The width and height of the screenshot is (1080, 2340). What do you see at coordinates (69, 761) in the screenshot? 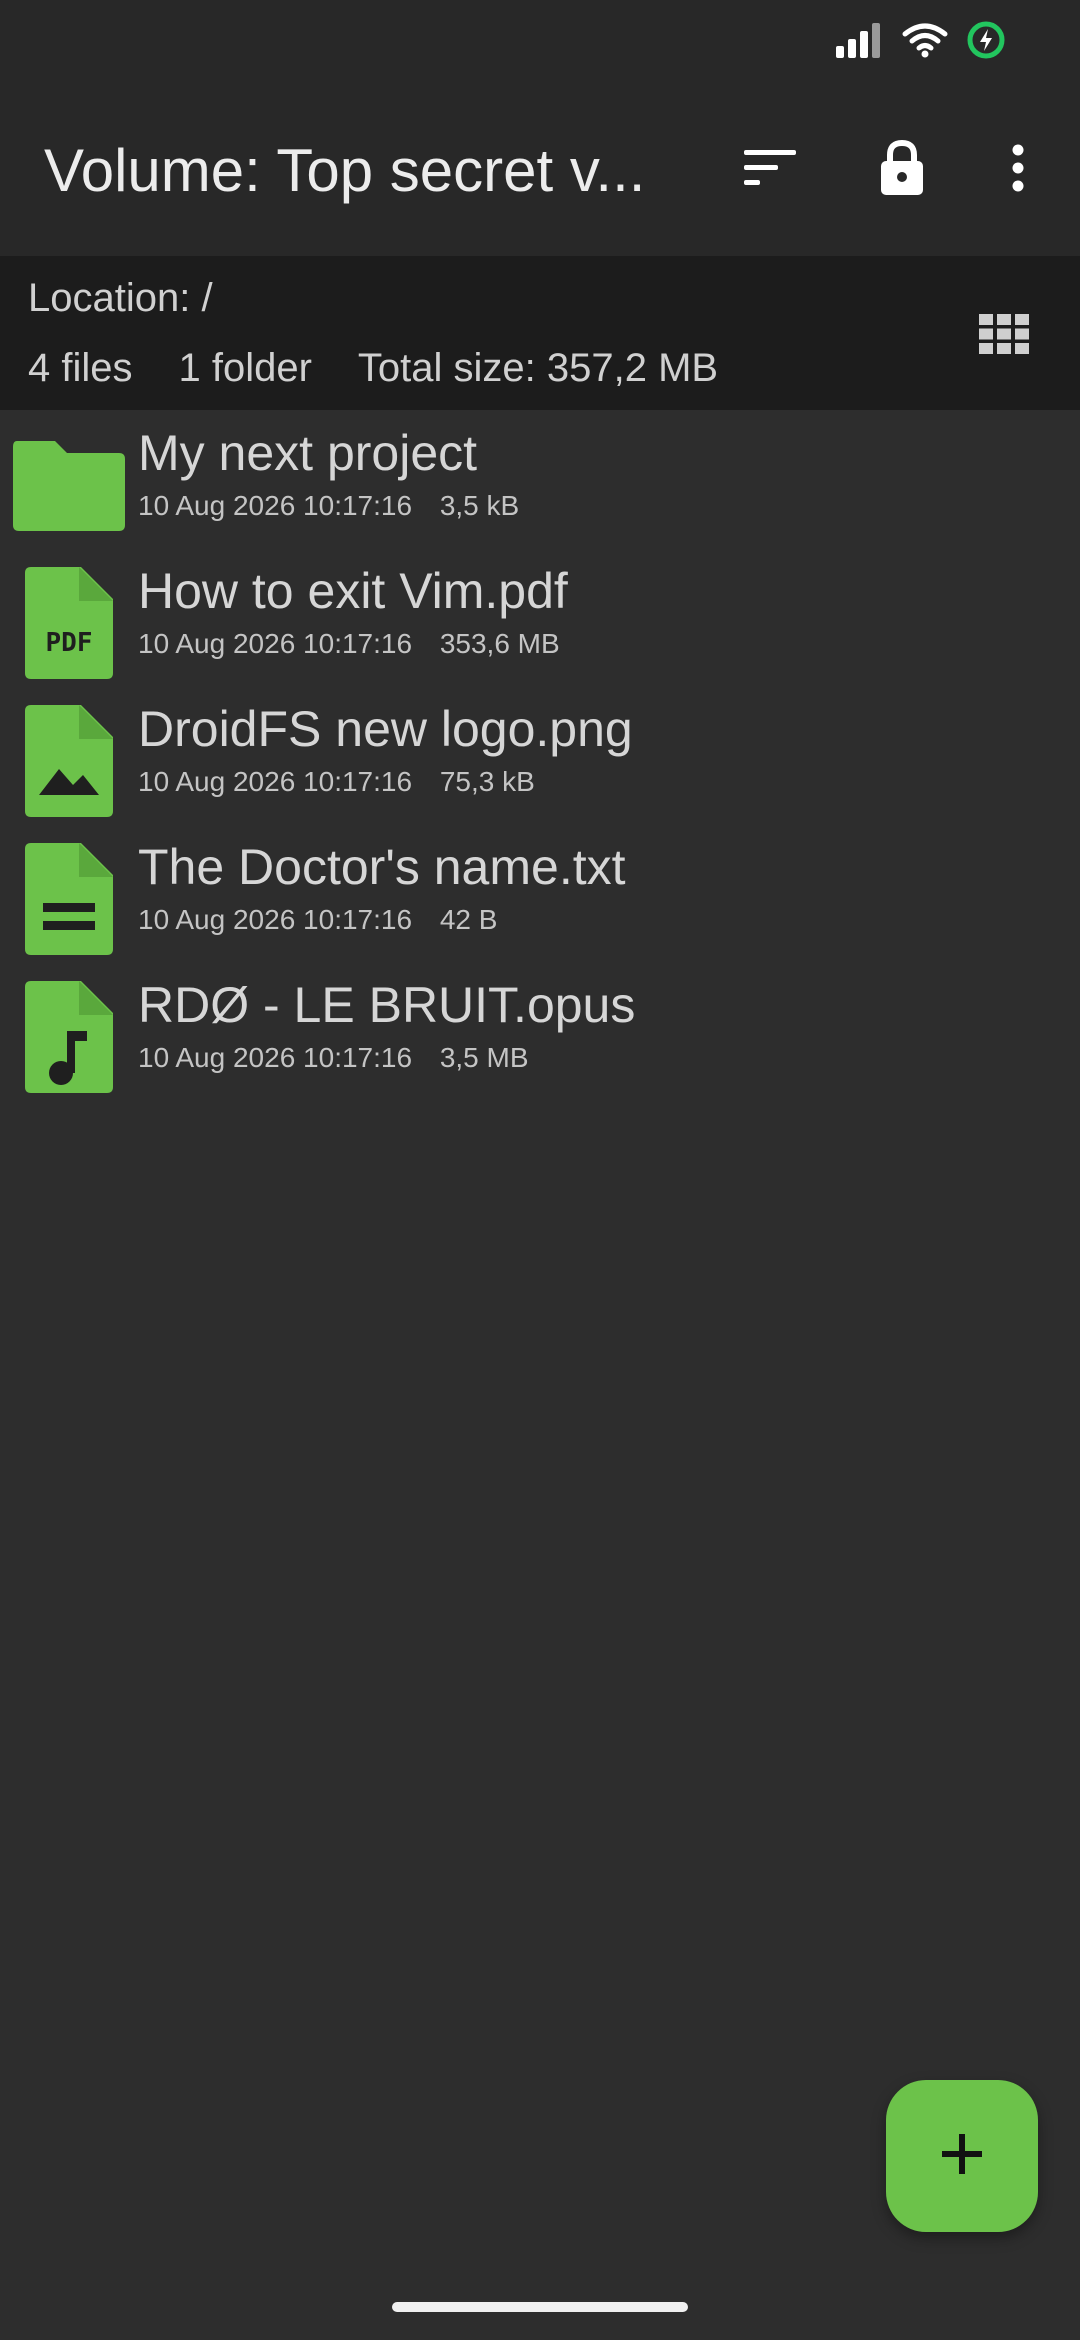
I see `image-file-icon` at bounding box center [69, 761].